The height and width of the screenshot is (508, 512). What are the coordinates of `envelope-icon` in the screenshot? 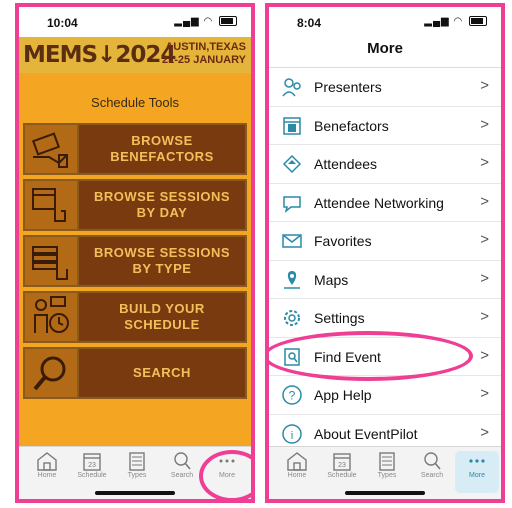 It's located at (292, 241).